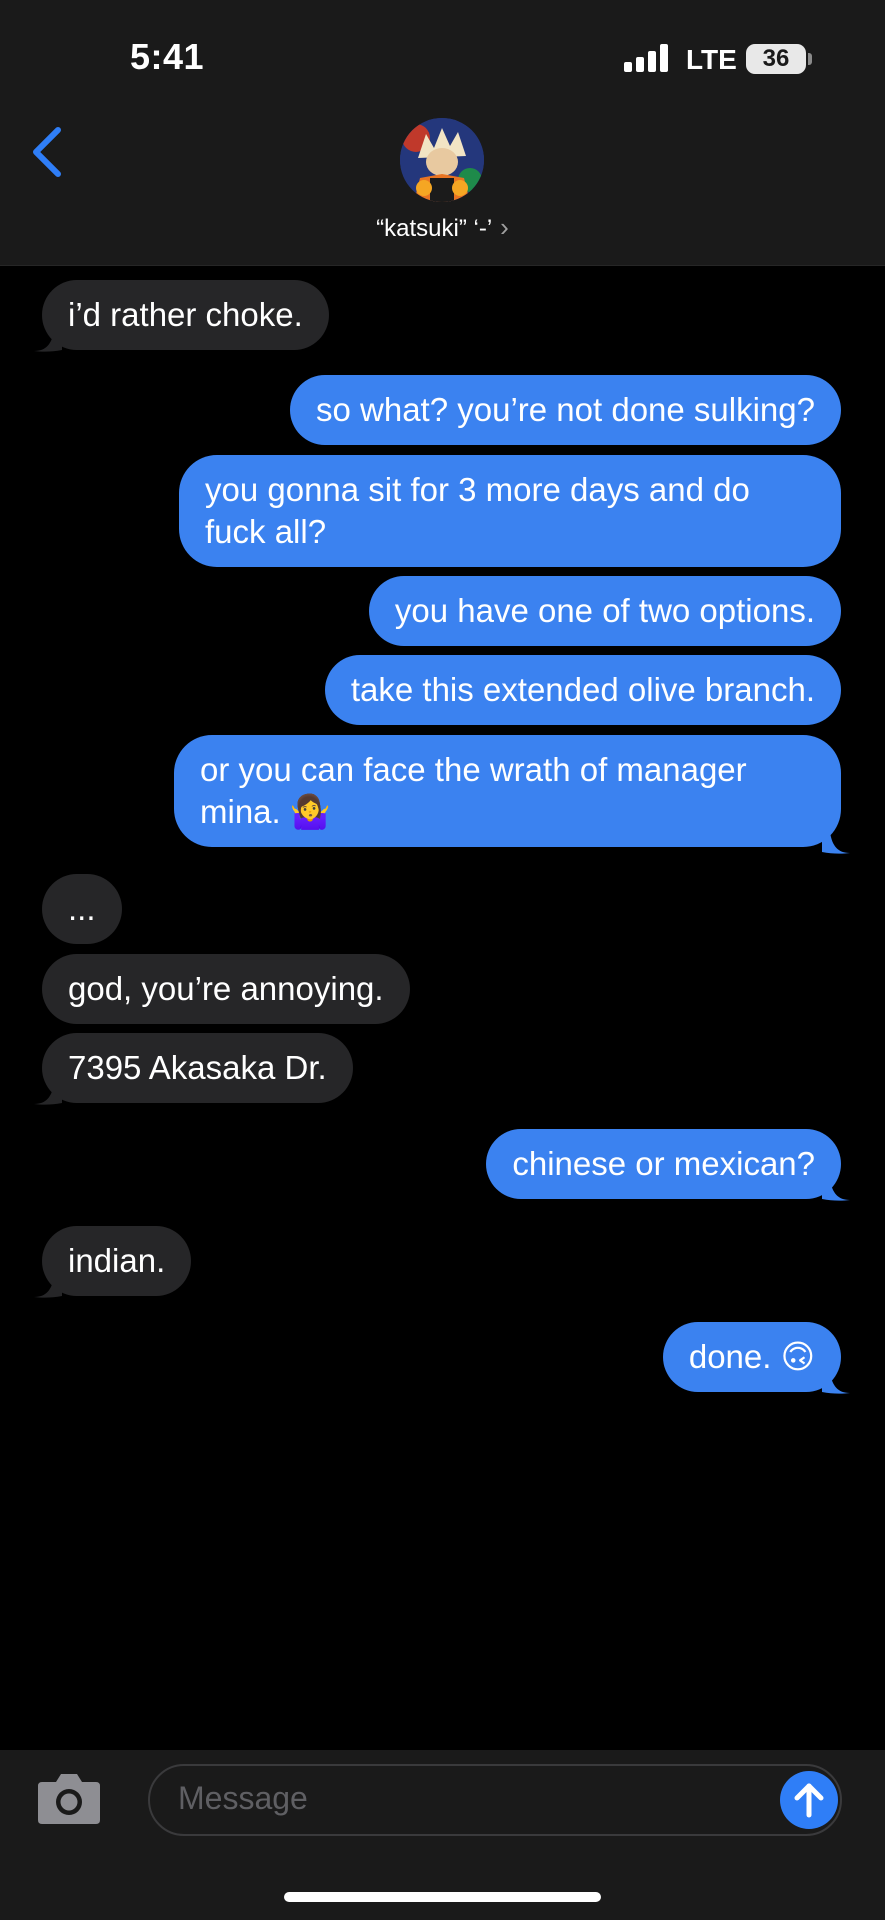 Image resolution: width=885 pixels, height=1920 pixels. What do you see at coordinates (504, 227) in the screenshot?
I see `chevron-right-icon: ›` at bounding box center [504, 227].